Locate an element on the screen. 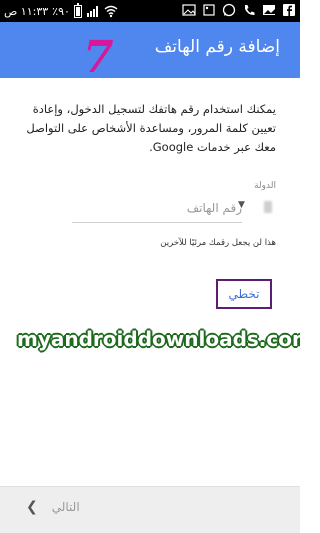 This screenshot has width=320, height=533. phone-input is located at coordinates (157, 208).